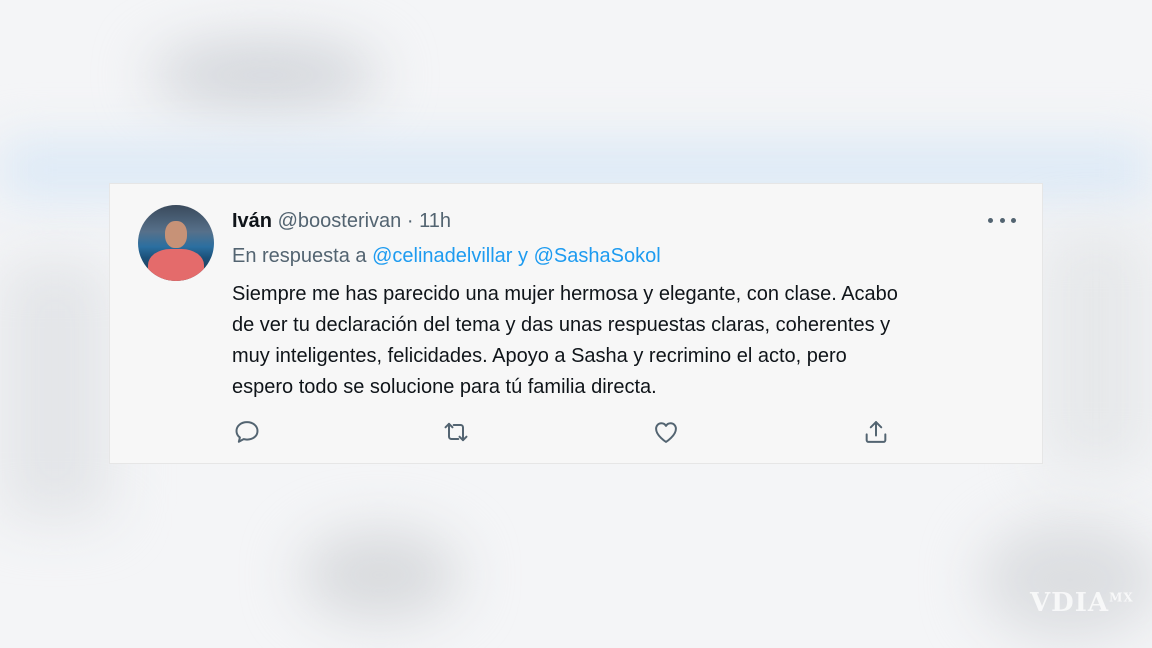 The height and width of the screenshot is (648, 1152). I want to click on share-icon, so click(876, 432).